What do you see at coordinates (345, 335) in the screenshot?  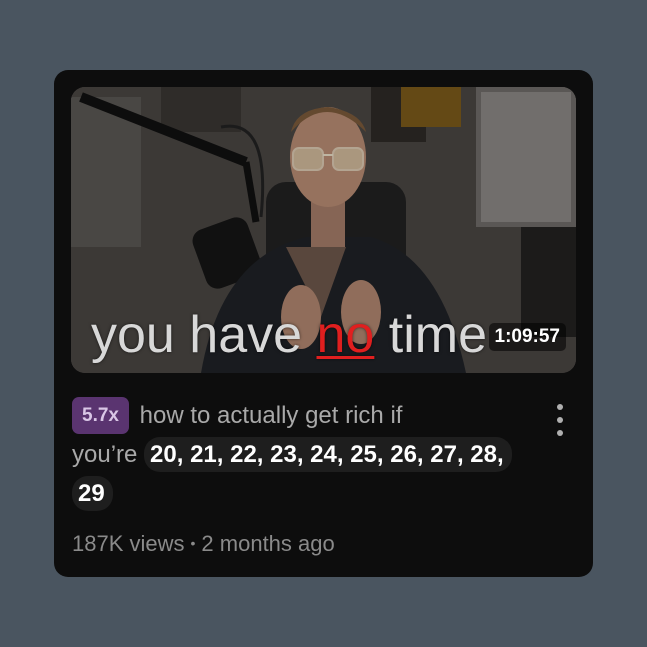 I see `caption-text-highlight: no` at bounding box center [345, 335].